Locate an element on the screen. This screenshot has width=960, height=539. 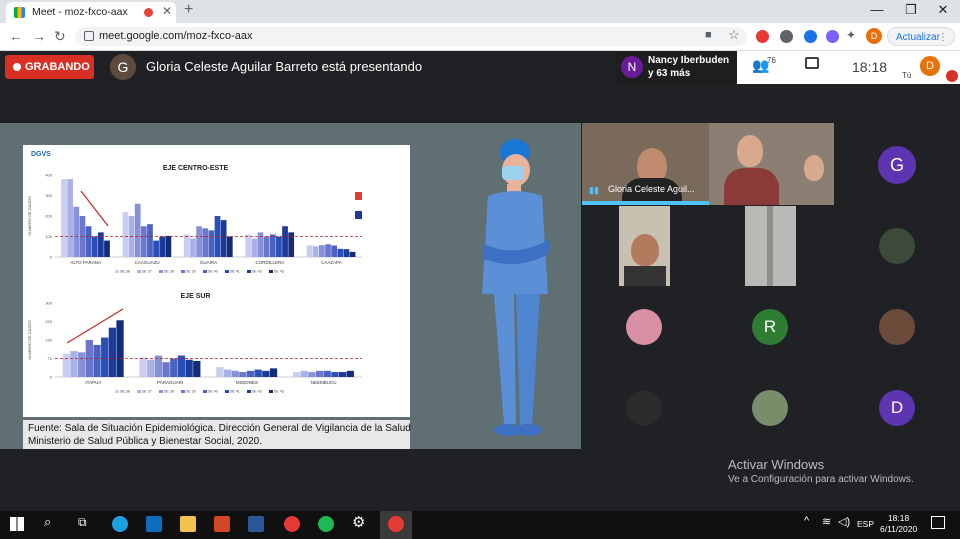
chat-icon is located at coordinates (812, 63).